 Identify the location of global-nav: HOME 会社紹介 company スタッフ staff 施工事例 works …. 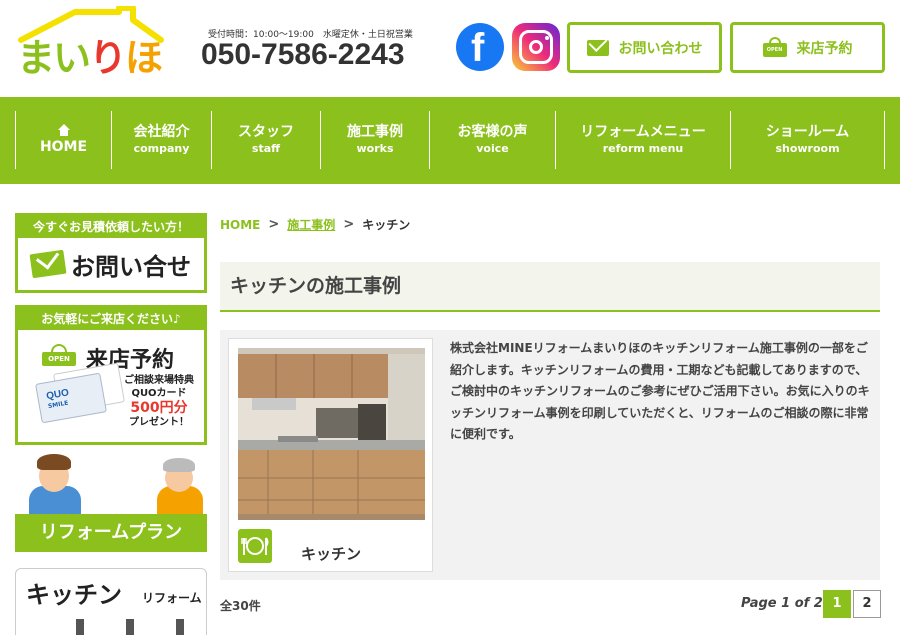
(450, 140).